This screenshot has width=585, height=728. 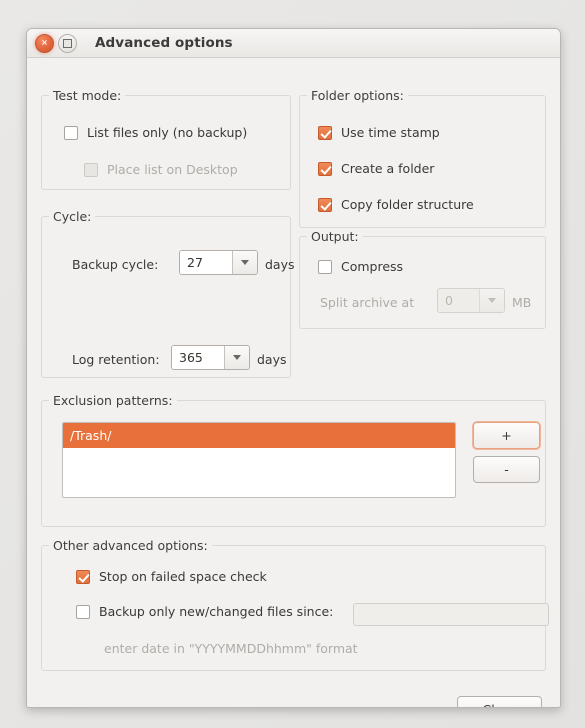 I want to click on checkbox-list-files-only, so click(x=71, y=132).